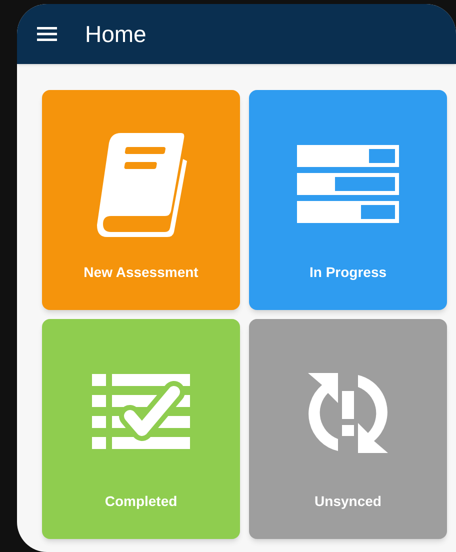  Describe the element at coordinates (348, 183) in the screenshot. I see `progress-bars-icon` at that location.